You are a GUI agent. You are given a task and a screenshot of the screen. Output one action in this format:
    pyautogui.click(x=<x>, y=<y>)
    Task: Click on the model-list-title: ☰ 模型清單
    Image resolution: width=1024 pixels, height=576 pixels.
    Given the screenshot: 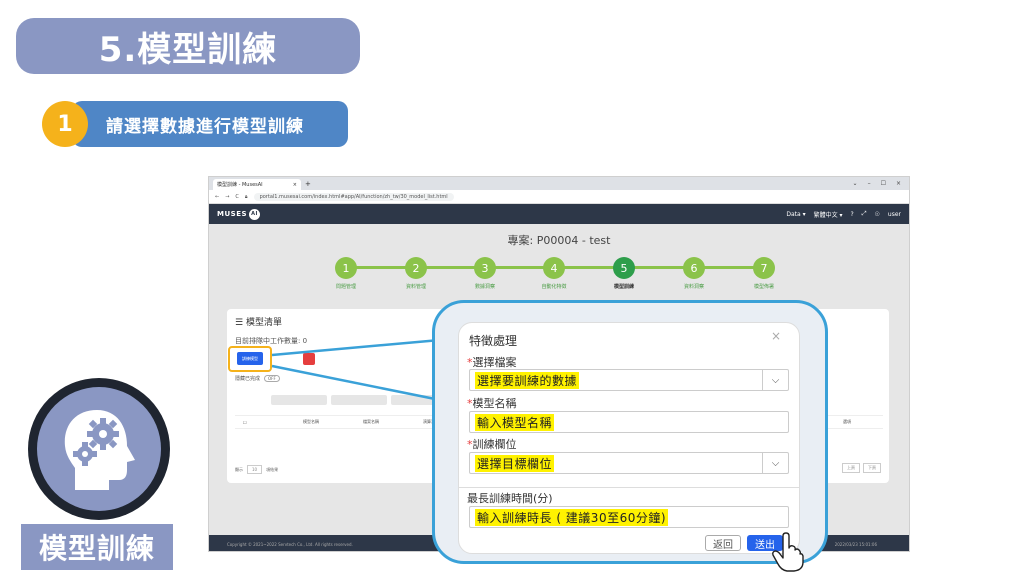 What is the action you would take?
    pyautogui.click(x=258, y=321)
    